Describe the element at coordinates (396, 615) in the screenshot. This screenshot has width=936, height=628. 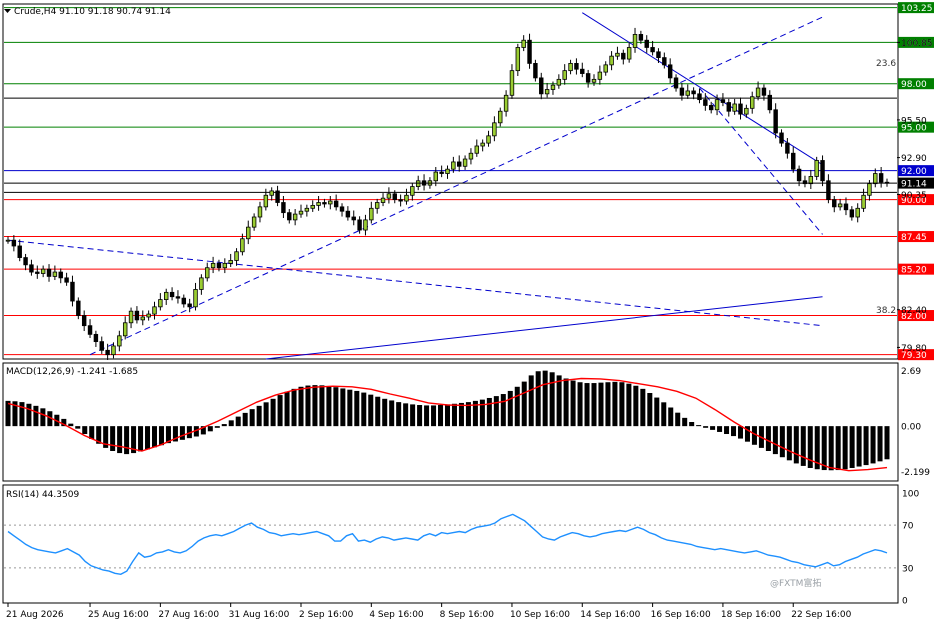
I see `time-label: 4 Sep 16:00` at that location.